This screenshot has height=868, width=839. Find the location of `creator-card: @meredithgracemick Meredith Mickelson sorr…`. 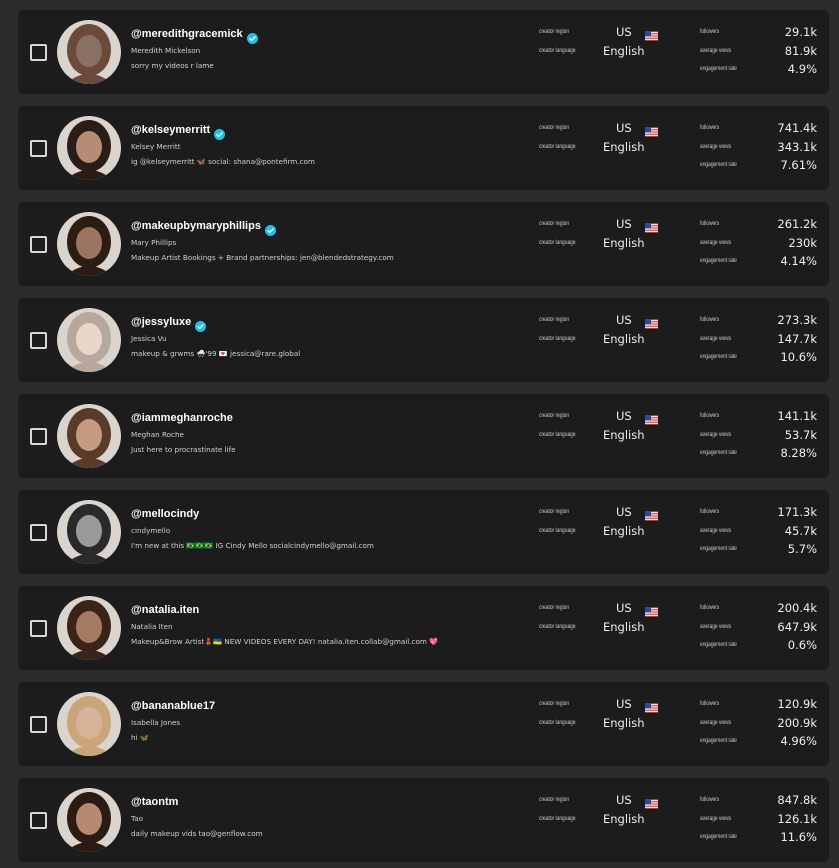

creator-card: @meredithgracemick Meredith Mickelson sorr… is located at coordinates (423, 52).